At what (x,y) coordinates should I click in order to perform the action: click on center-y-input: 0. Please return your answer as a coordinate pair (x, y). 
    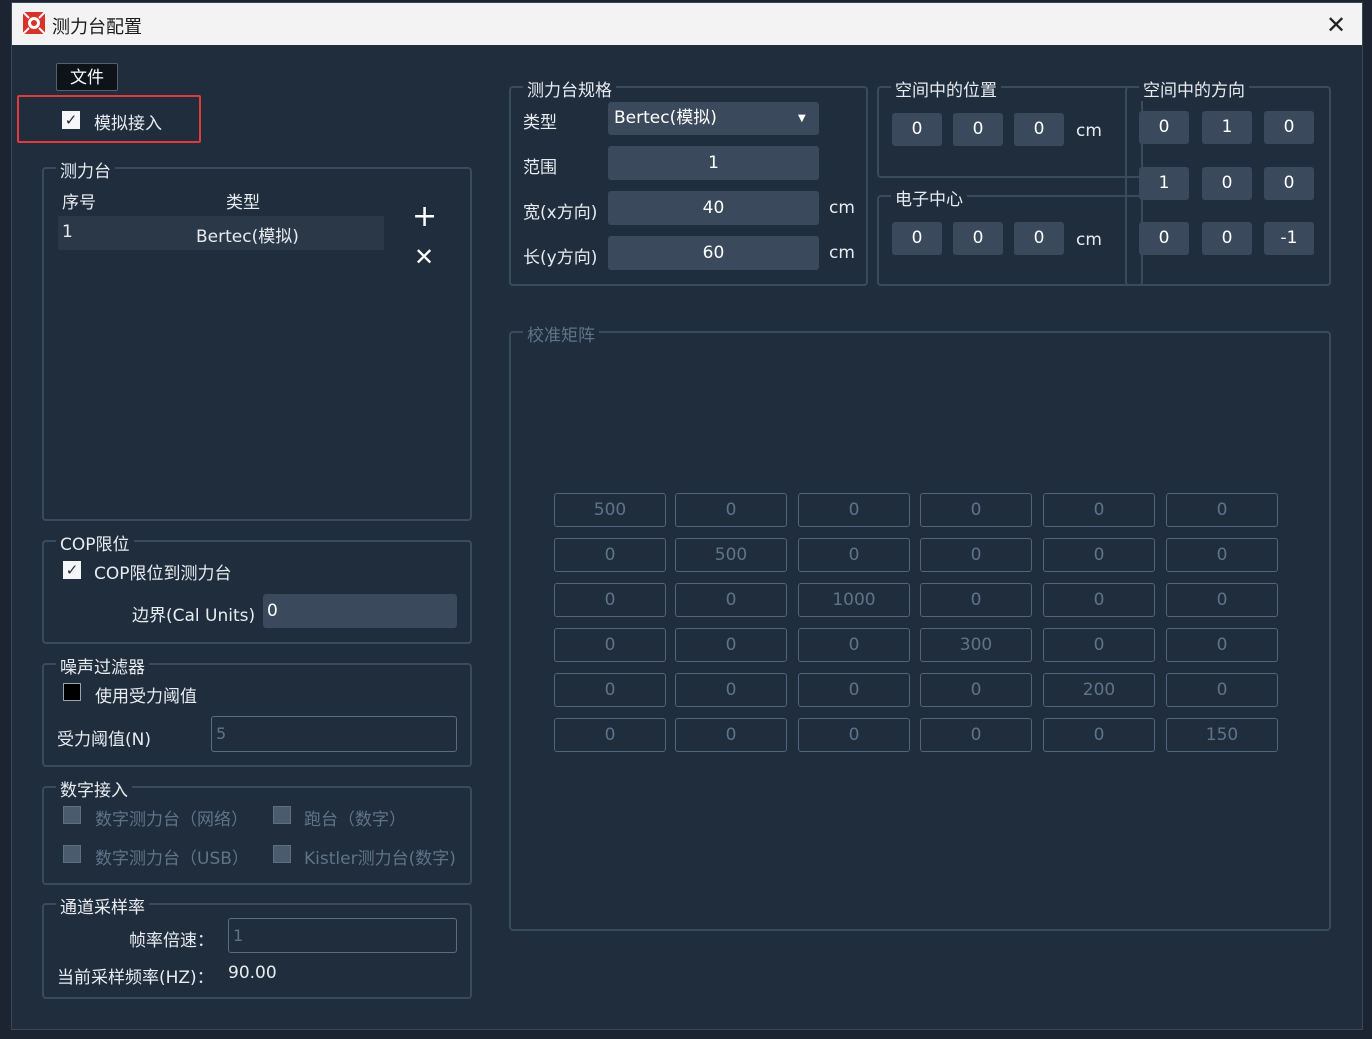
    Looking at the image, I should click on (978, 238).